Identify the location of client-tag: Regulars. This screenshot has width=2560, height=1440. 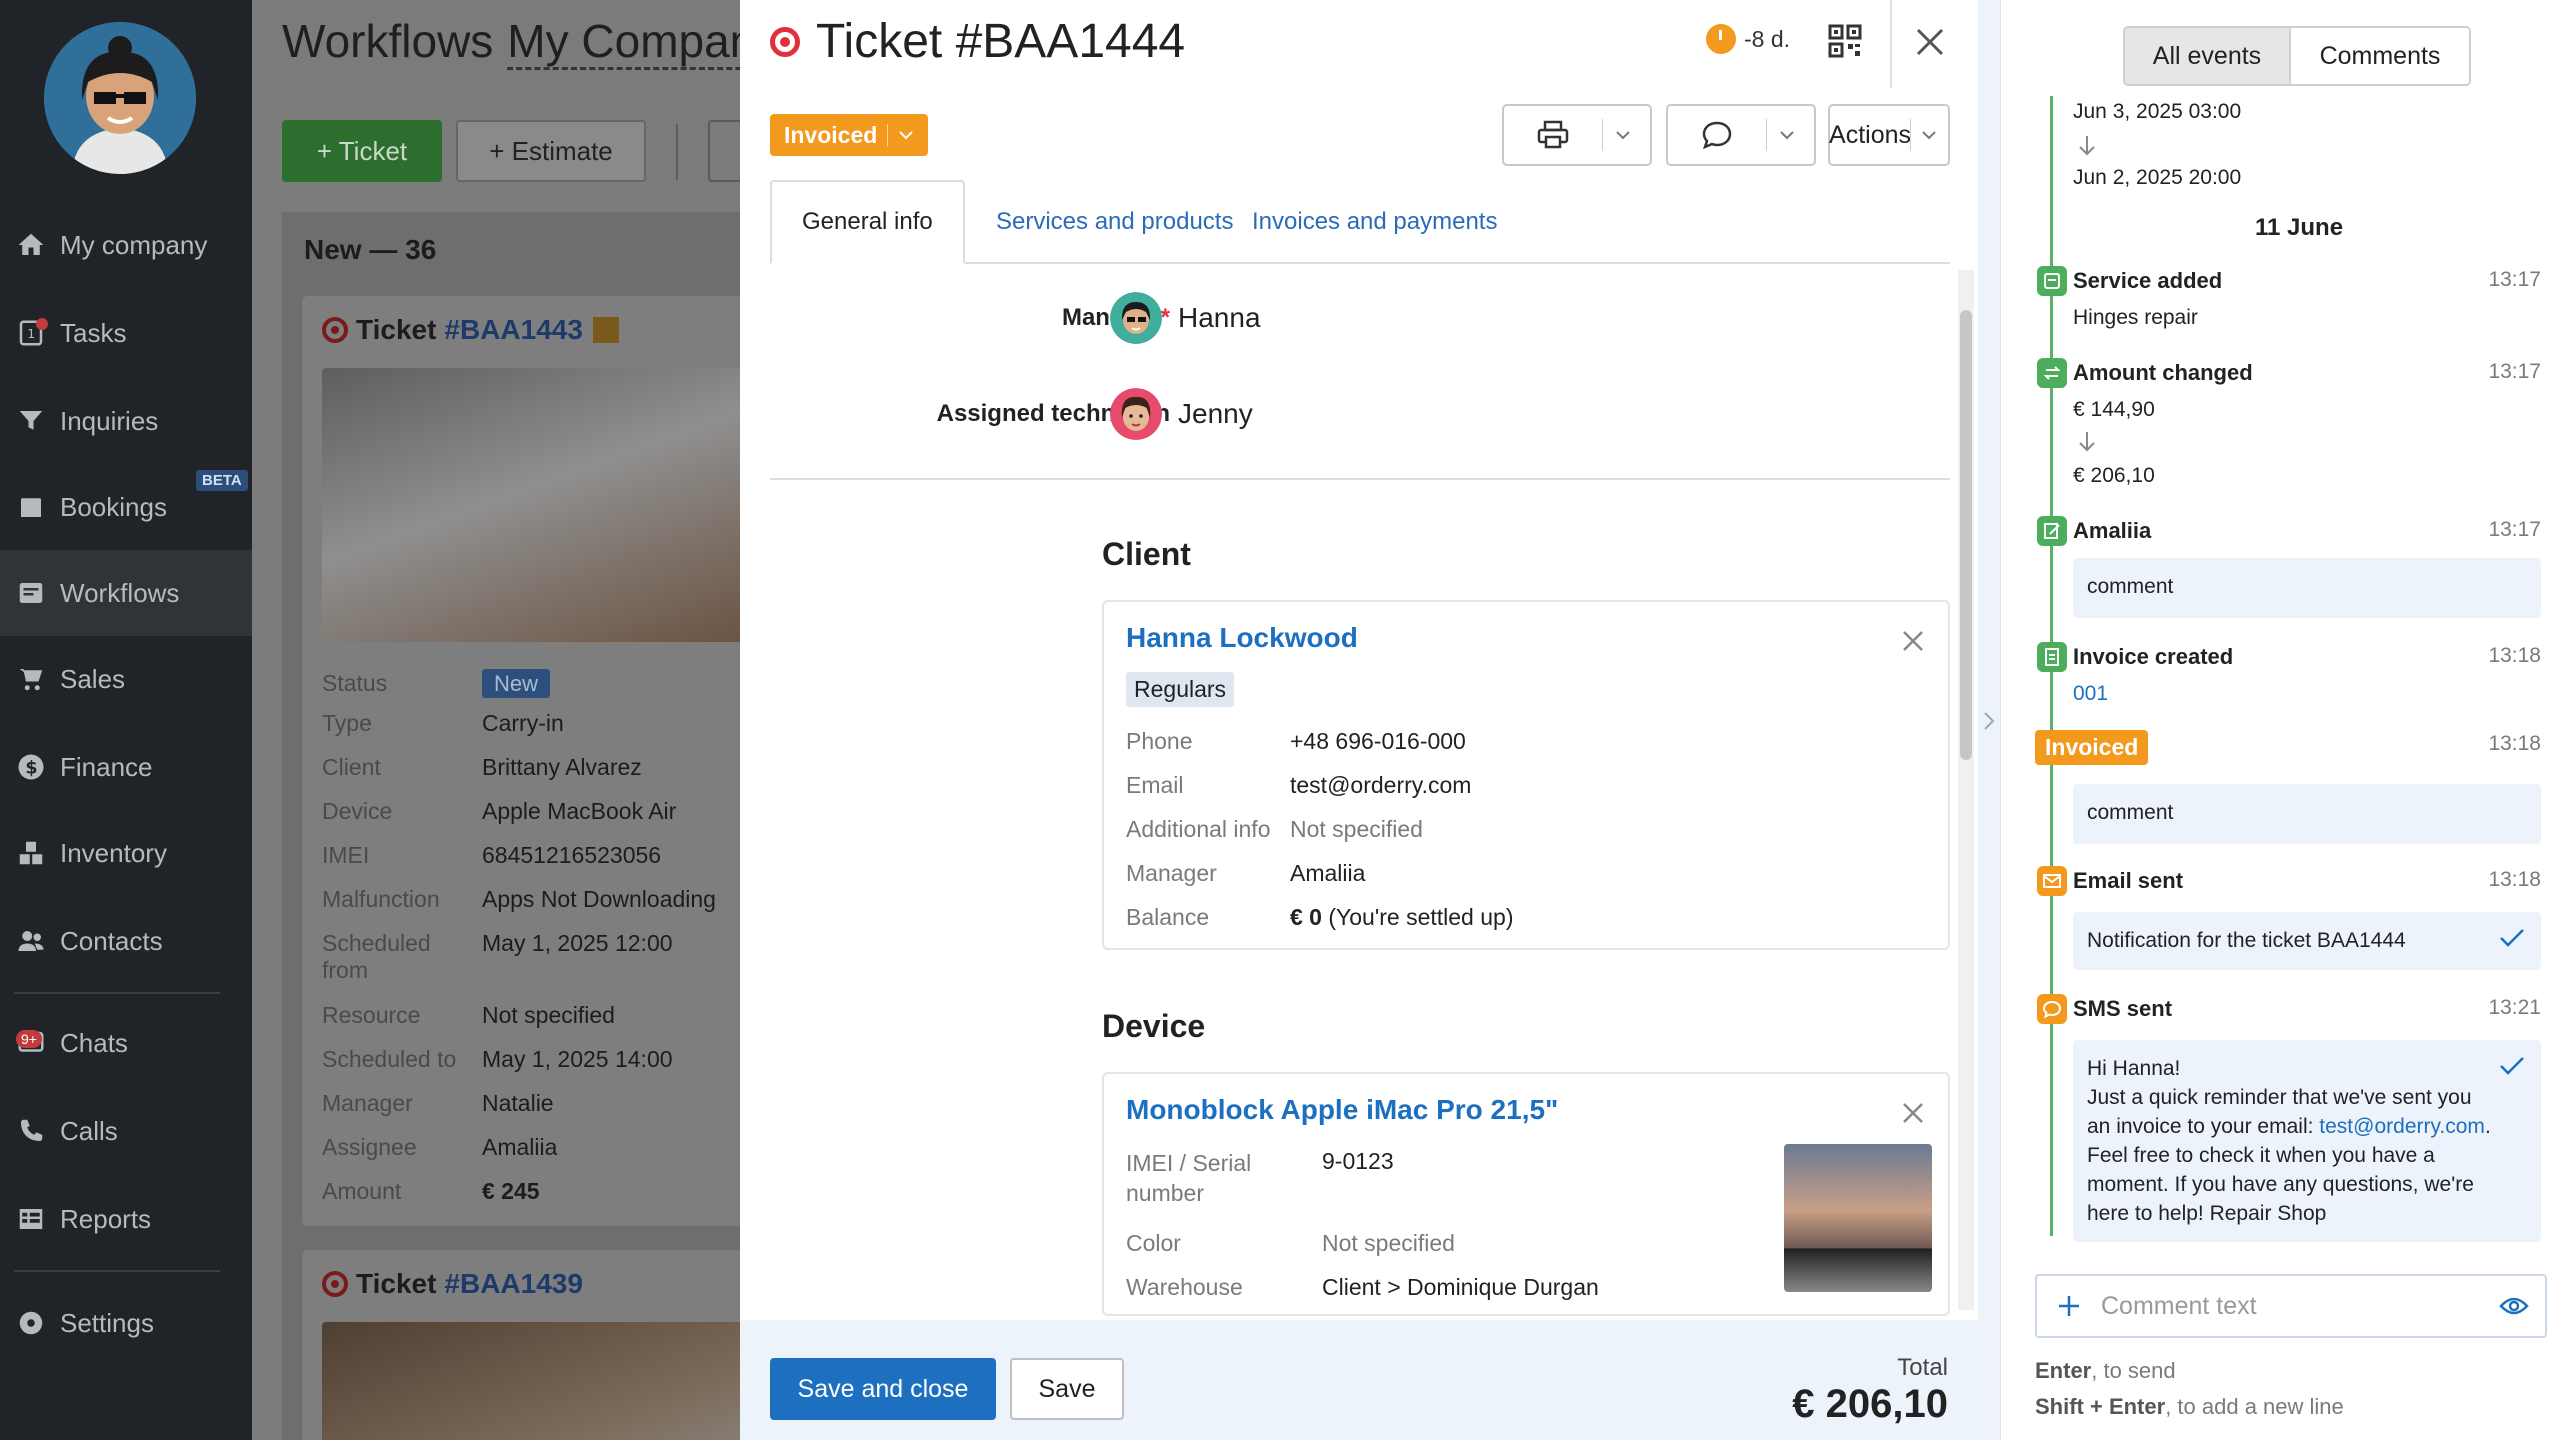
(1180, 689).